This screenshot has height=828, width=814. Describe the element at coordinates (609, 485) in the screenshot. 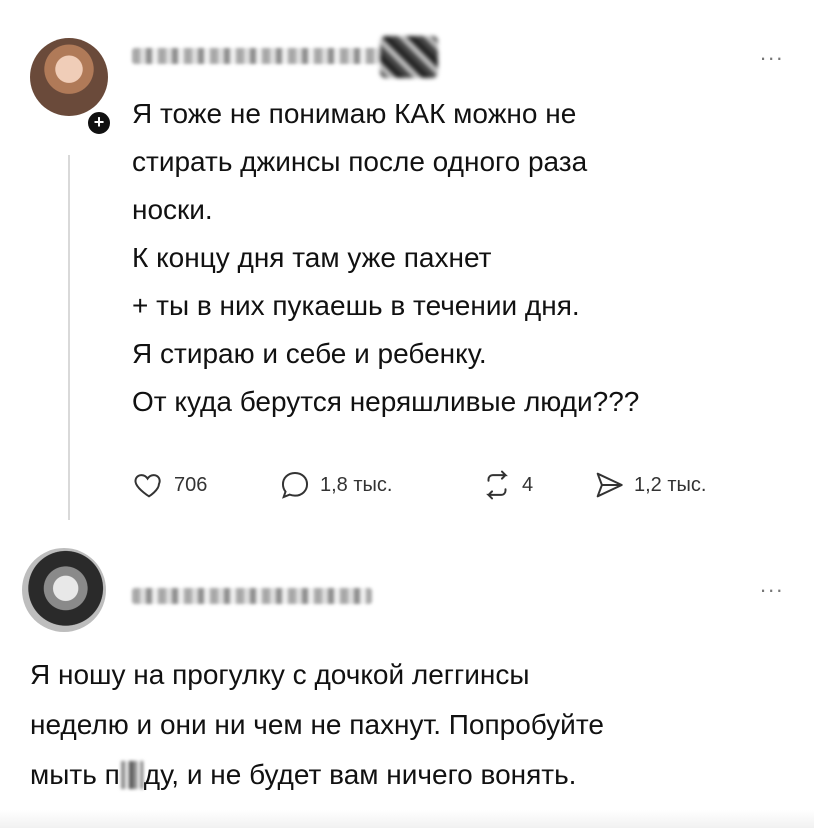

I see `send-icon` at that location.